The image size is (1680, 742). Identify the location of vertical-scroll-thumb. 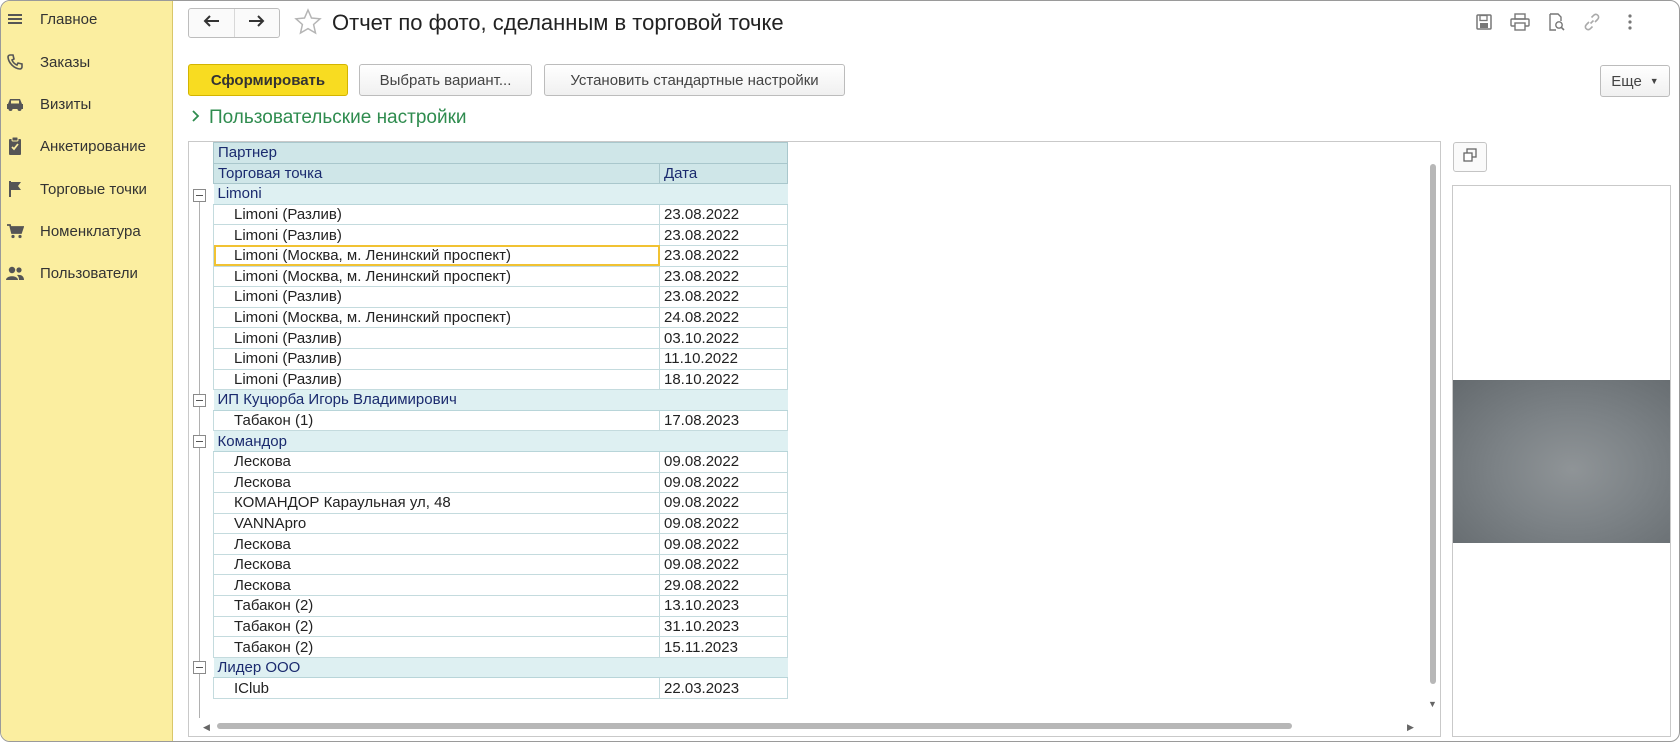
(1433, 424).